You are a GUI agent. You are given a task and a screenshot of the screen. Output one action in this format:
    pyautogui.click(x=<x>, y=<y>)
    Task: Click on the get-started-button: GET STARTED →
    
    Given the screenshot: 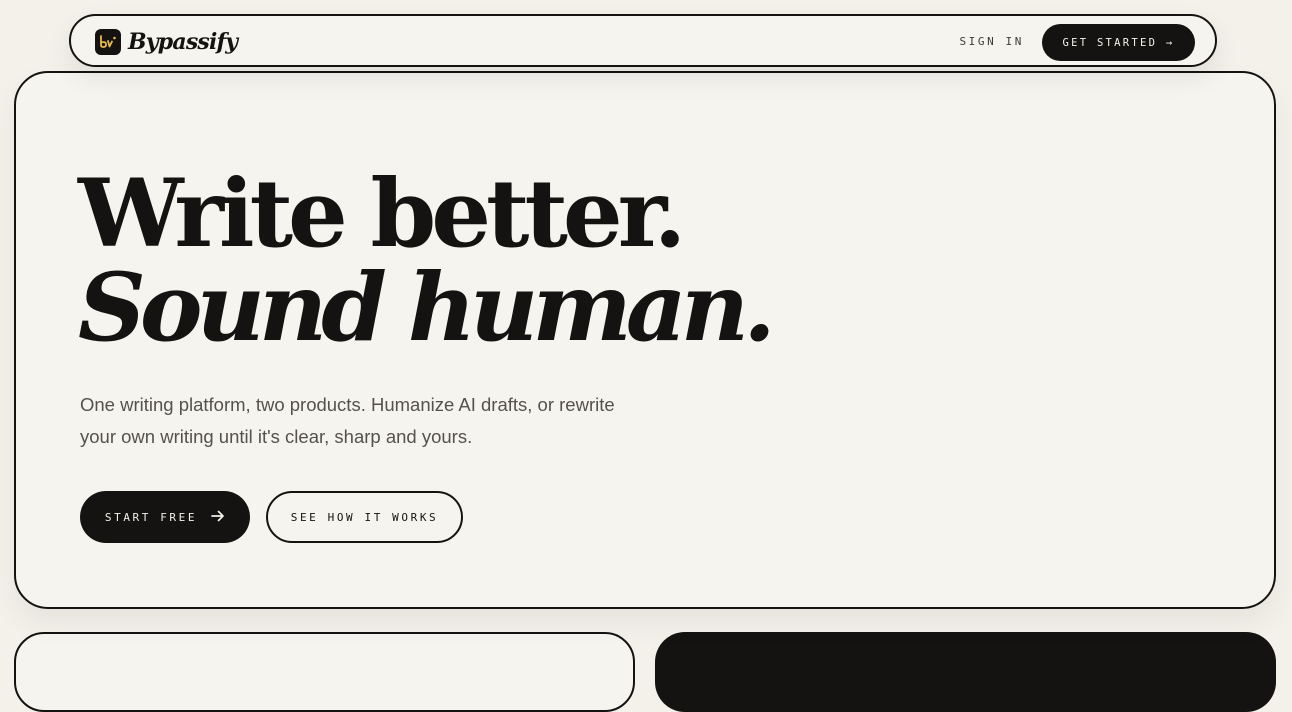 What is the action you would take?
    pyautogui.click(x=1118, y=42)
    